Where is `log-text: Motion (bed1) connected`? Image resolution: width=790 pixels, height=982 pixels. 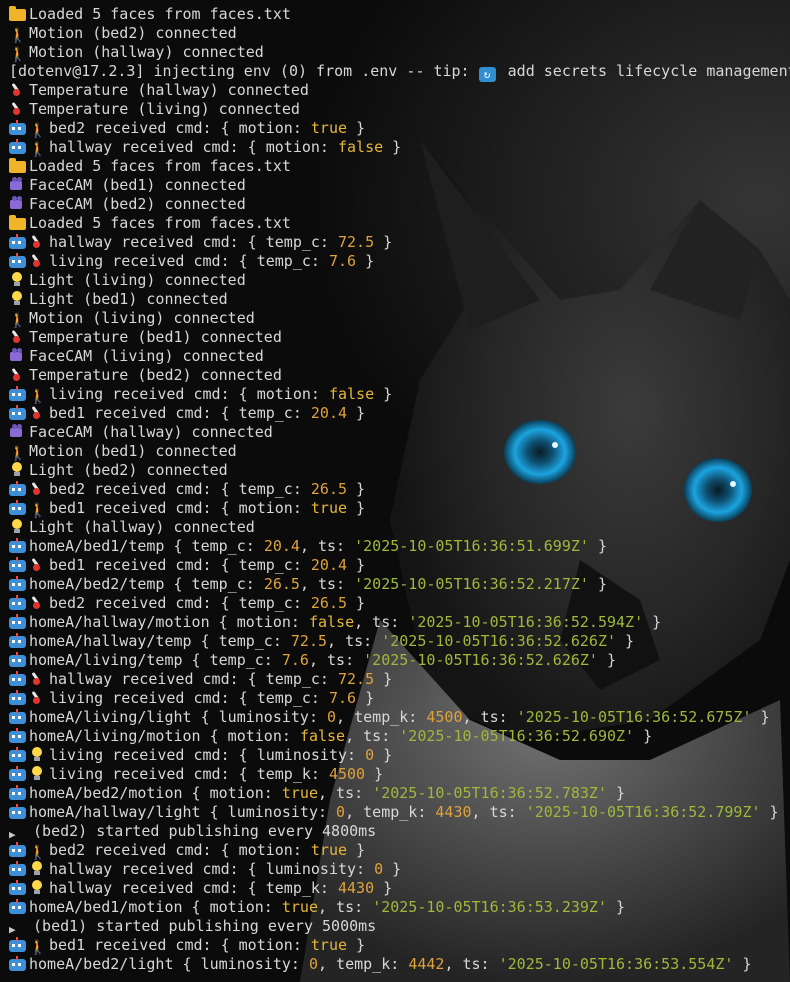
log-text: Motion (bed1) connected is located at coordinates (133, 451).